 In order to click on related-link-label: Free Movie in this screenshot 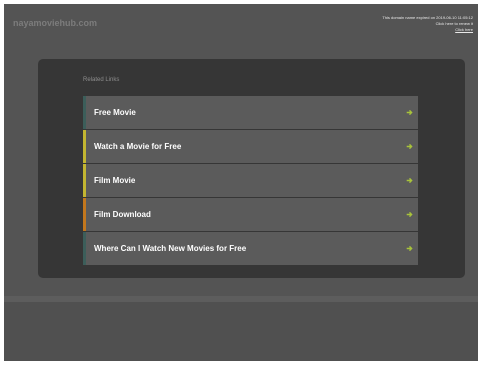, I will do `click(115, 112)`.